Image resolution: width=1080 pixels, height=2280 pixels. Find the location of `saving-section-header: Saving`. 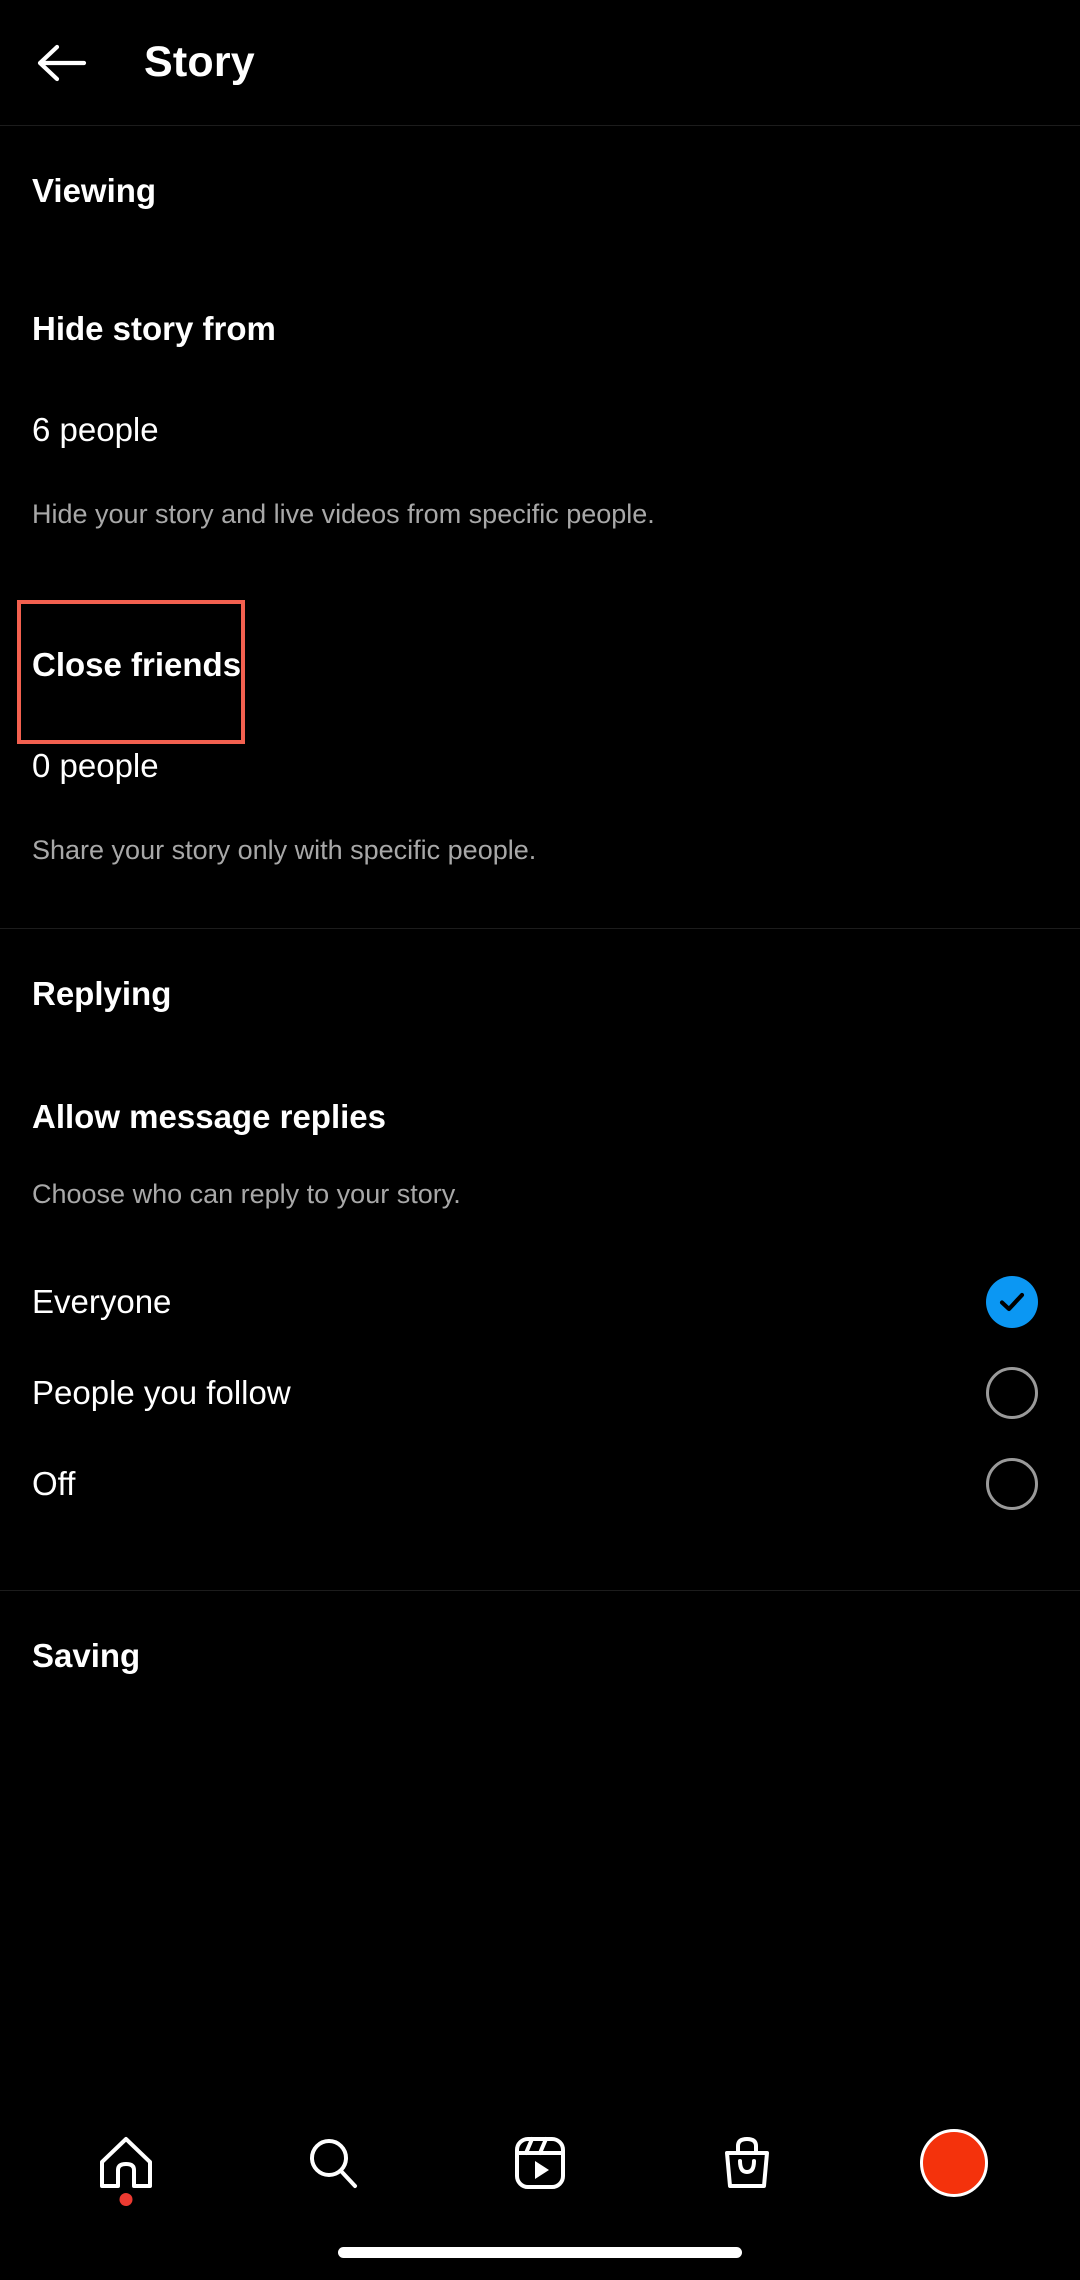

saving-section-header: Saving is located at coordinates (86, 1655).